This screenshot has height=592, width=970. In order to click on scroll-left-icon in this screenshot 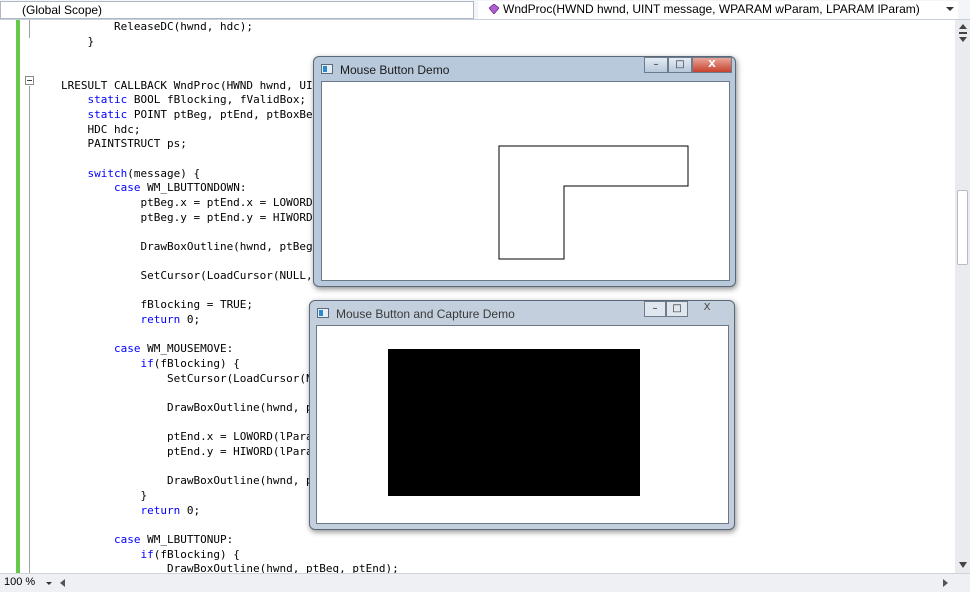, I will do `click(62, 583)`.